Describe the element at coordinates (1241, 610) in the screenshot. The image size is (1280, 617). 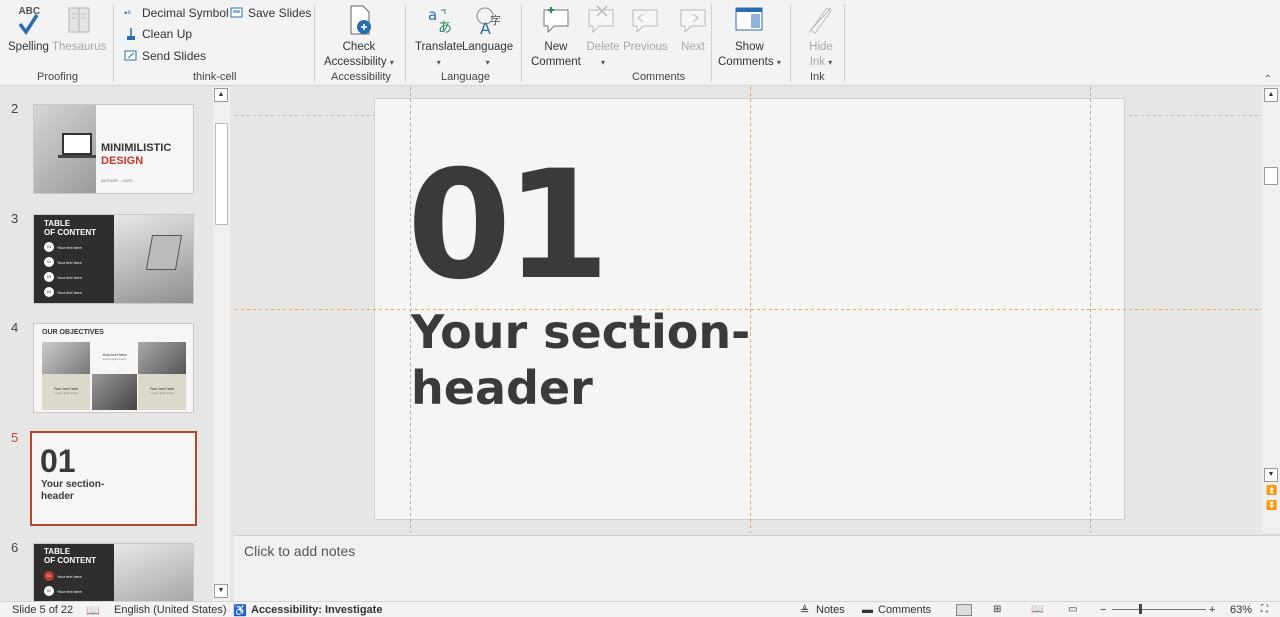
I see `zoom-level: 63%` at that location.